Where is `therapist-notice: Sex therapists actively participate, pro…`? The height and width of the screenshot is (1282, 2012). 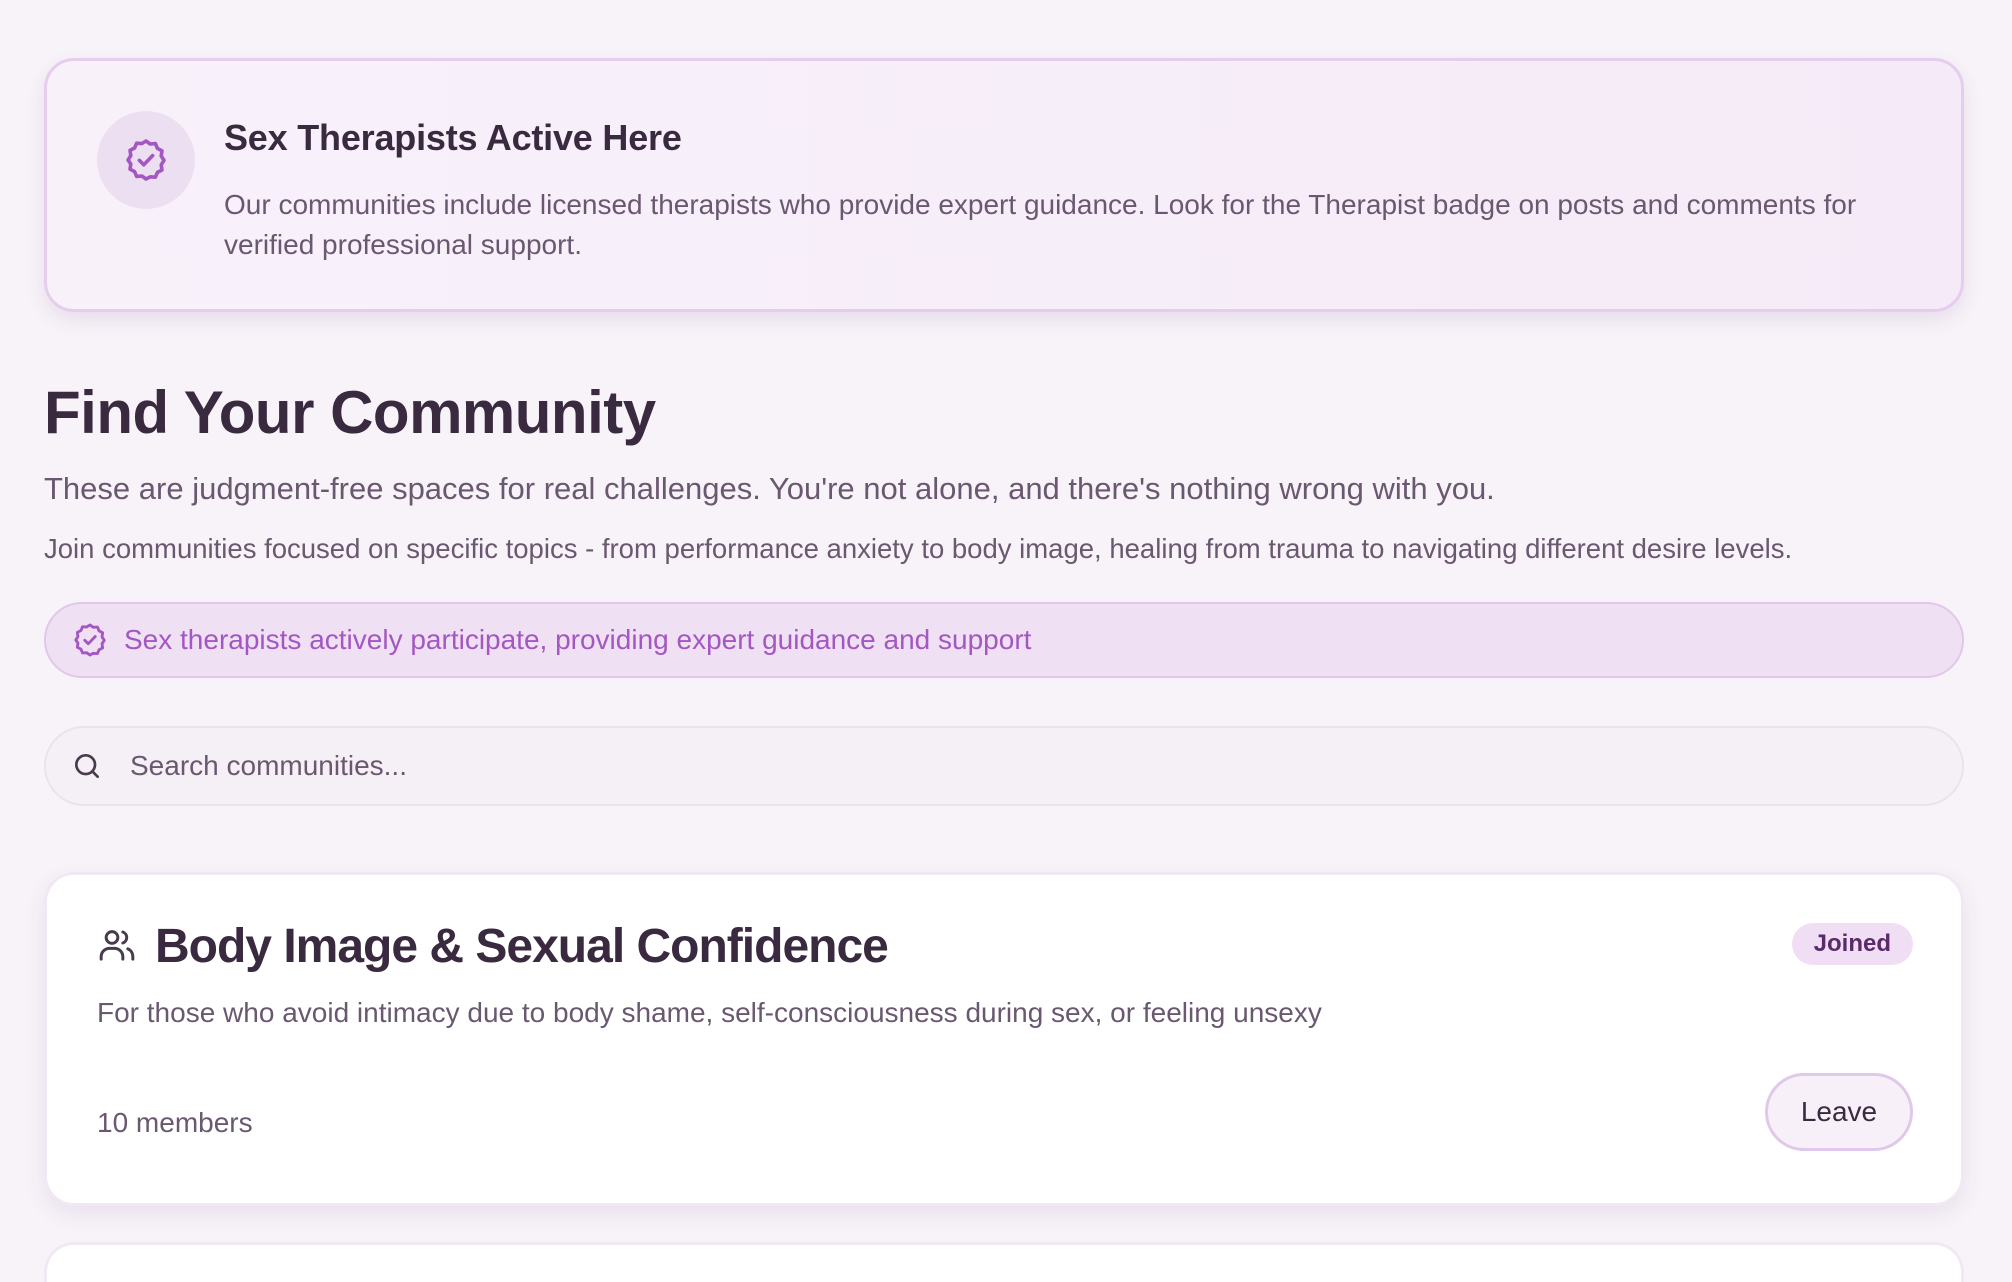 therapist-notice: Sex therapists actively participate, pro… is located at coordinates (1004, 640).